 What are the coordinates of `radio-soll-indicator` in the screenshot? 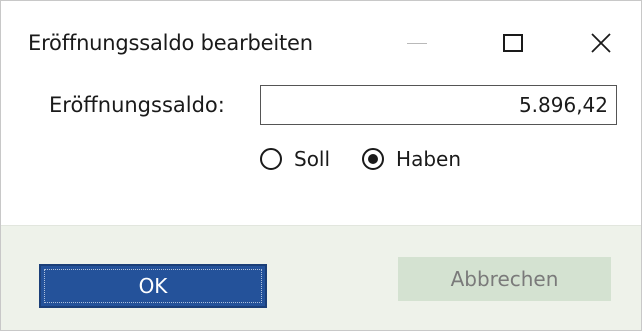 It's located at (271, 159).